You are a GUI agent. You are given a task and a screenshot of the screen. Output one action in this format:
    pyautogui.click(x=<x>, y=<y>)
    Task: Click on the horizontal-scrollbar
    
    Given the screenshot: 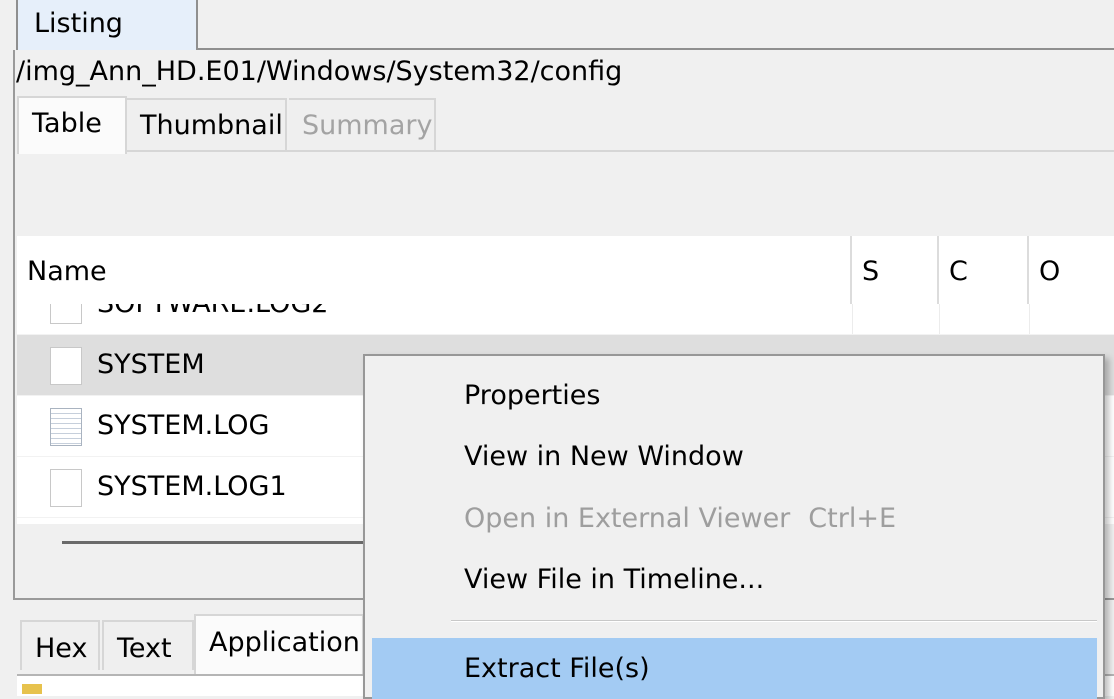 What is the action you would take?
    pyautogui.click(x=227, y=542)
    